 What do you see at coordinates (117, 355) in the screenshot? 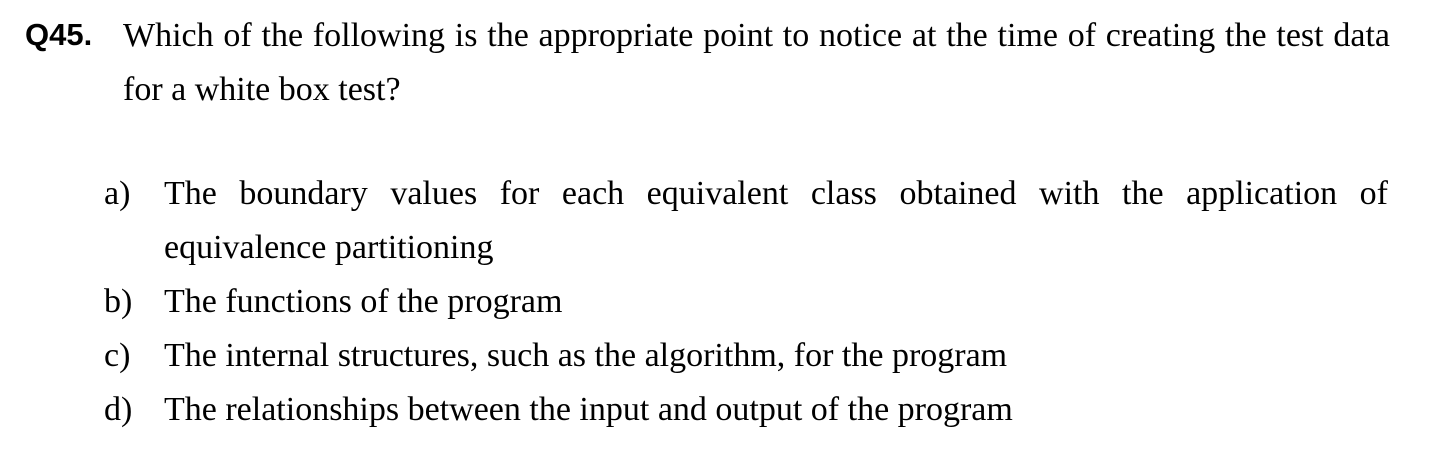
I see `option-letter: c)` at bounding box center [117, 355].